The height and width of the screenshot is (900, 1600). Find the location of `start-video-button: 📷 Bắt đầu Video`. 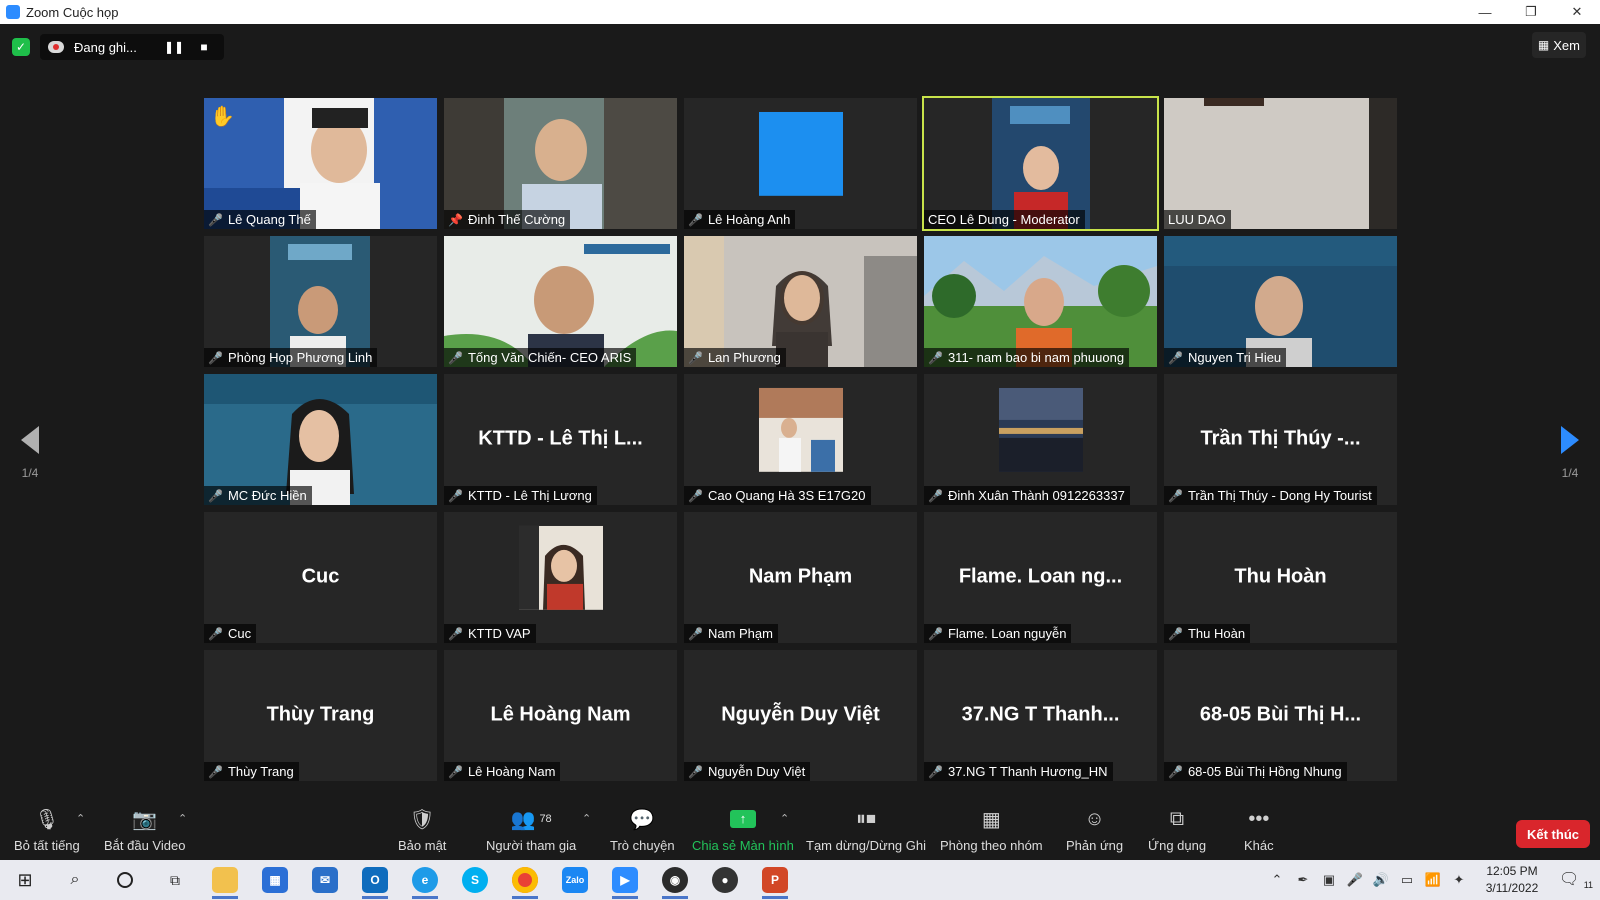

start-video-button: 📷 Bắt đầu Video is located at coordinates (144, 830).